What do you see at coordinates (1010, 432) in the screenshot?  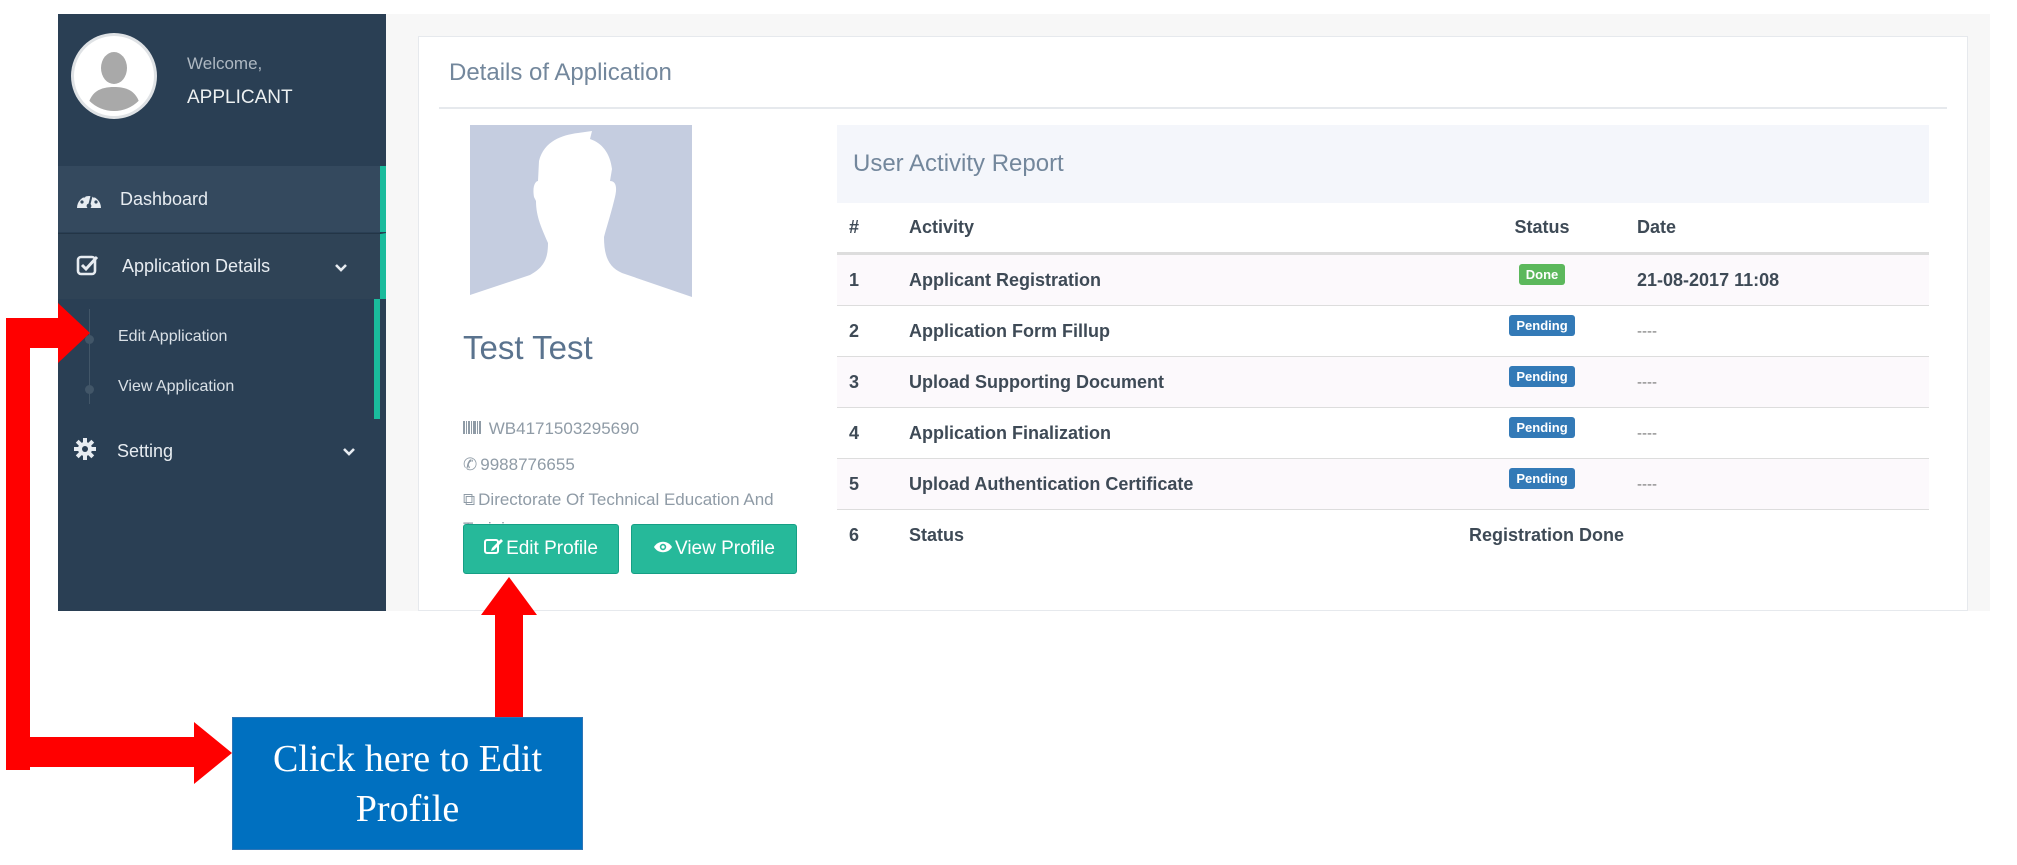 I see `row-activity: Application Finalization` at bounding box center [1010, 432].